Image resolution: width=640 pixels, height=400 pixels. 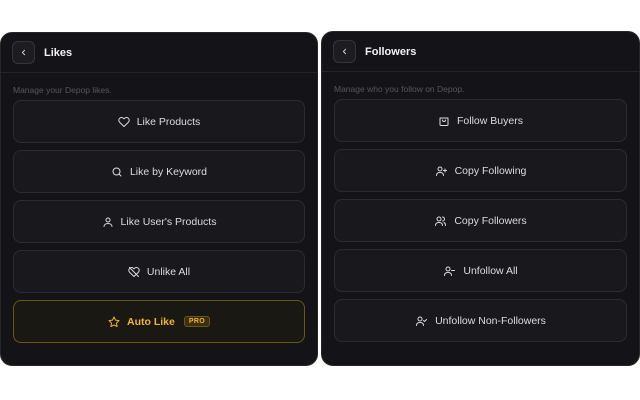 I want to click on page-title: Likes, so click(x=58, y=52).